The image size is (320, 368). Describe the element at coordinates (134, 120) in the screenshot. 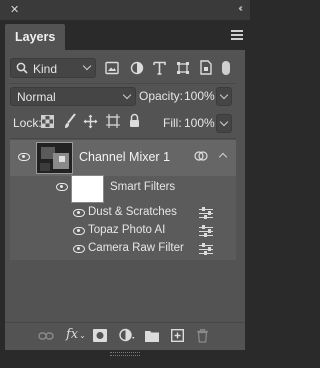

I see `lock-all-icon` at that location.